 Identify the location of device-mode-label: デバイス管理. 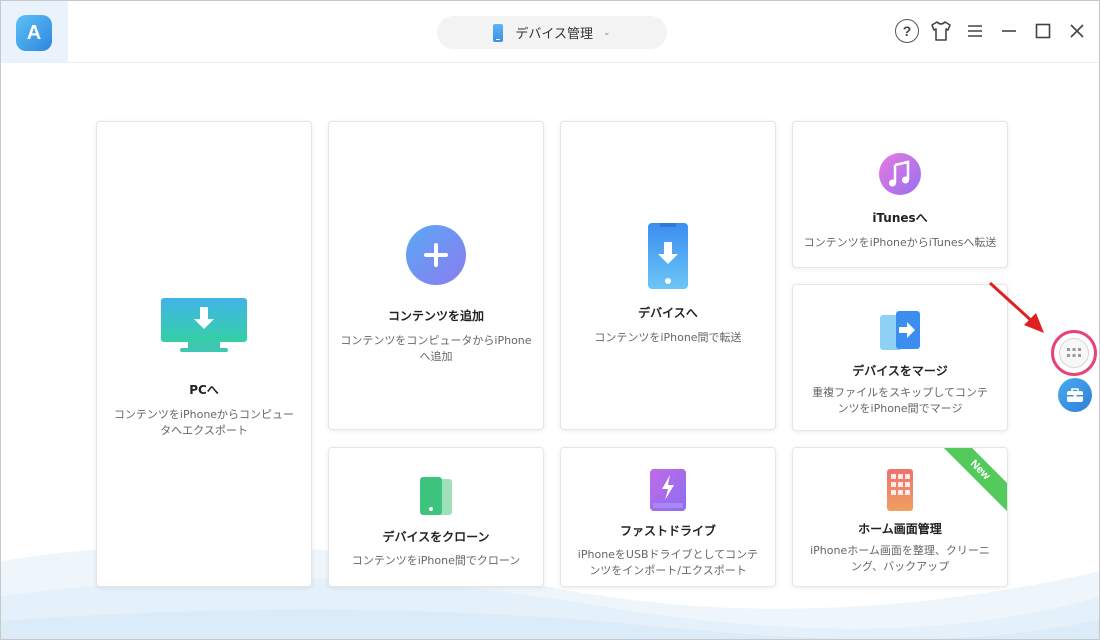
(554, 34).